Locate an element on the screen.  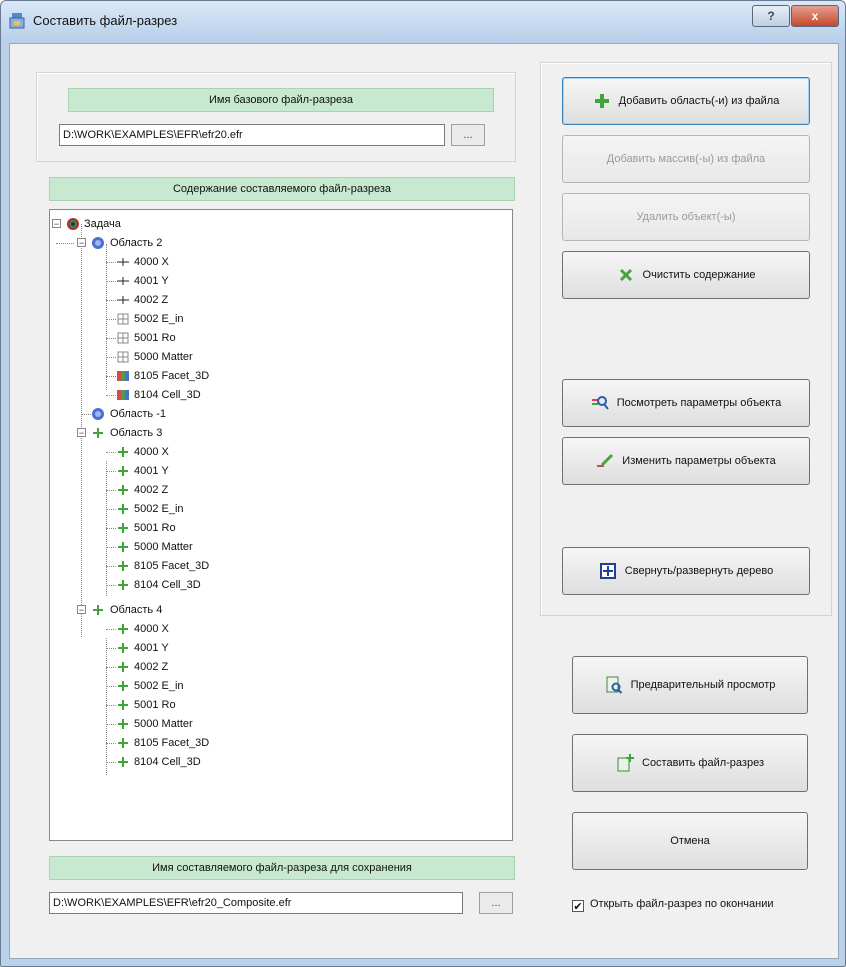
add-areas-button: Добавить область(-и) из файла is located at coordinates (686, 101).